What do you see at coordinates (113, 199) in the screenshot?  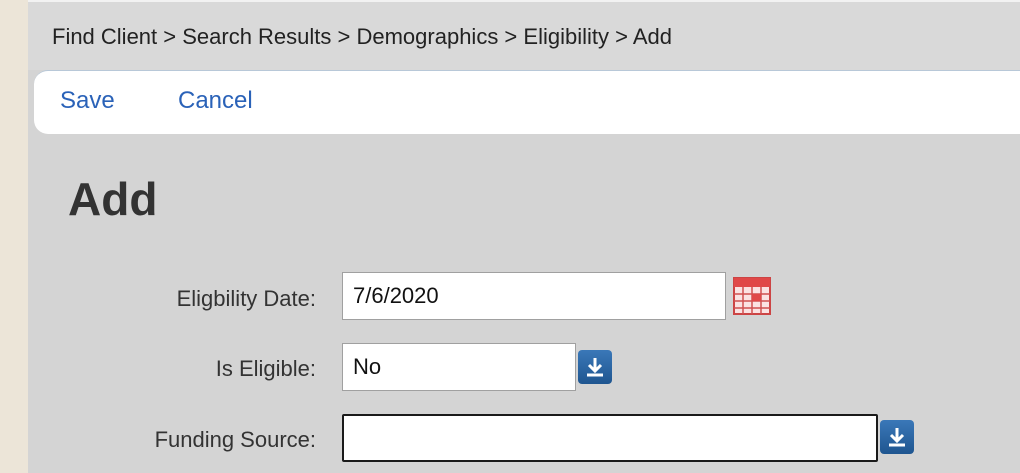 I see `page-title: Add` at bounding box center [113, 199].